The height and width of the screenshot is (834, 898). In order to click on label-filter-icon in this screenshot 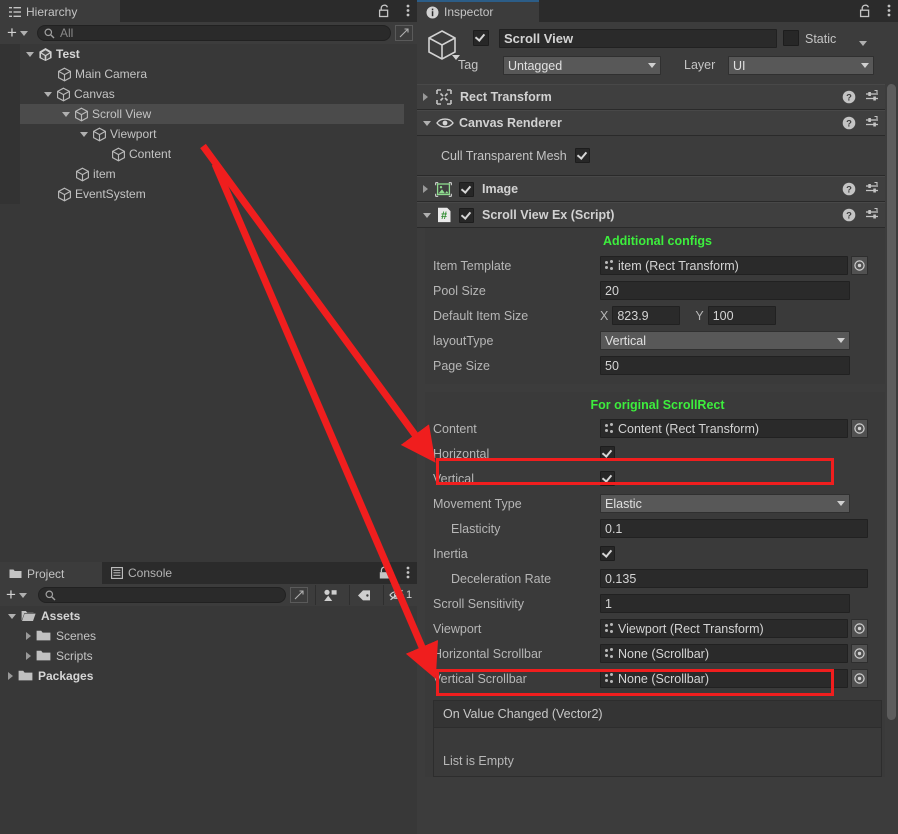, I will do `click(364, 595)`.